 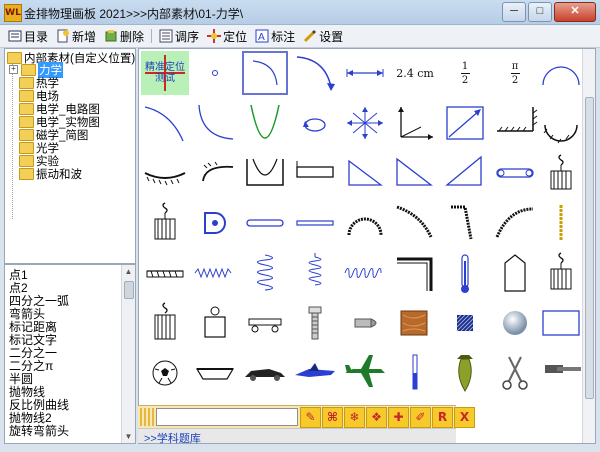 I want to click on symbol-hook-curve, so click(x=215, y=173).